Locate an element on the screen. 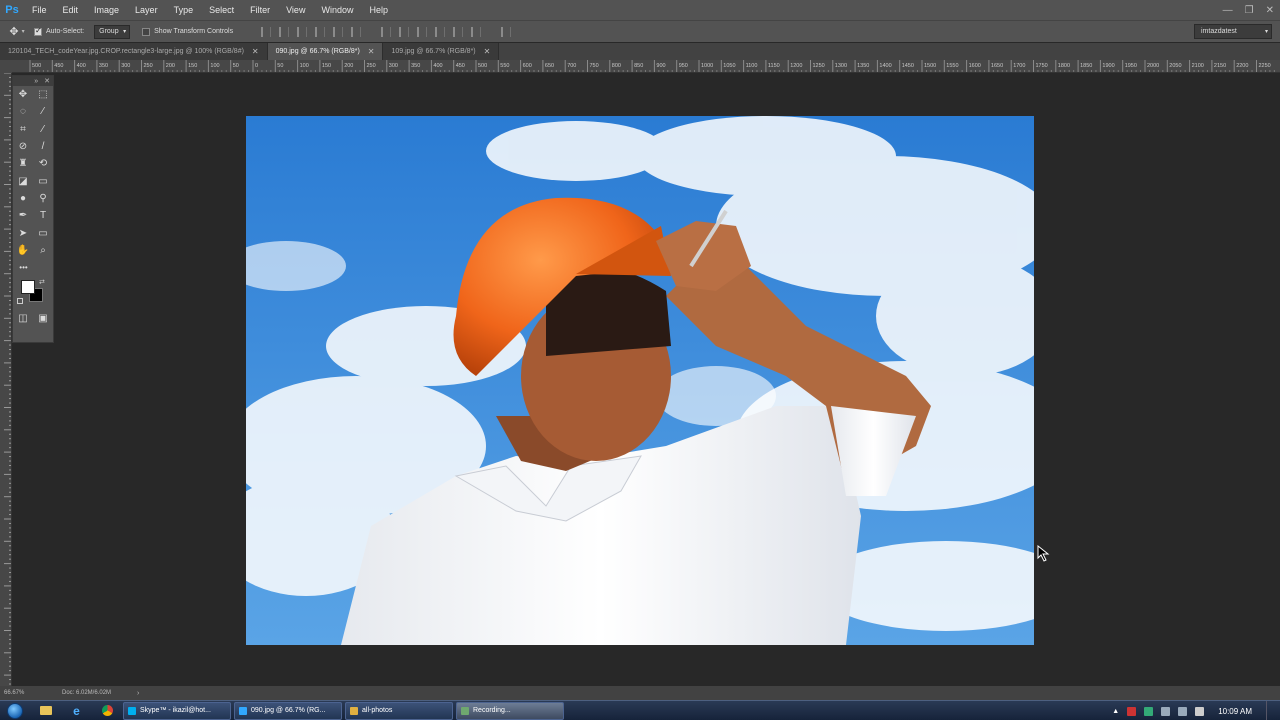 This screenshot has height=720, width=1280. brush-icon: / is located at coordinates (43, 146).